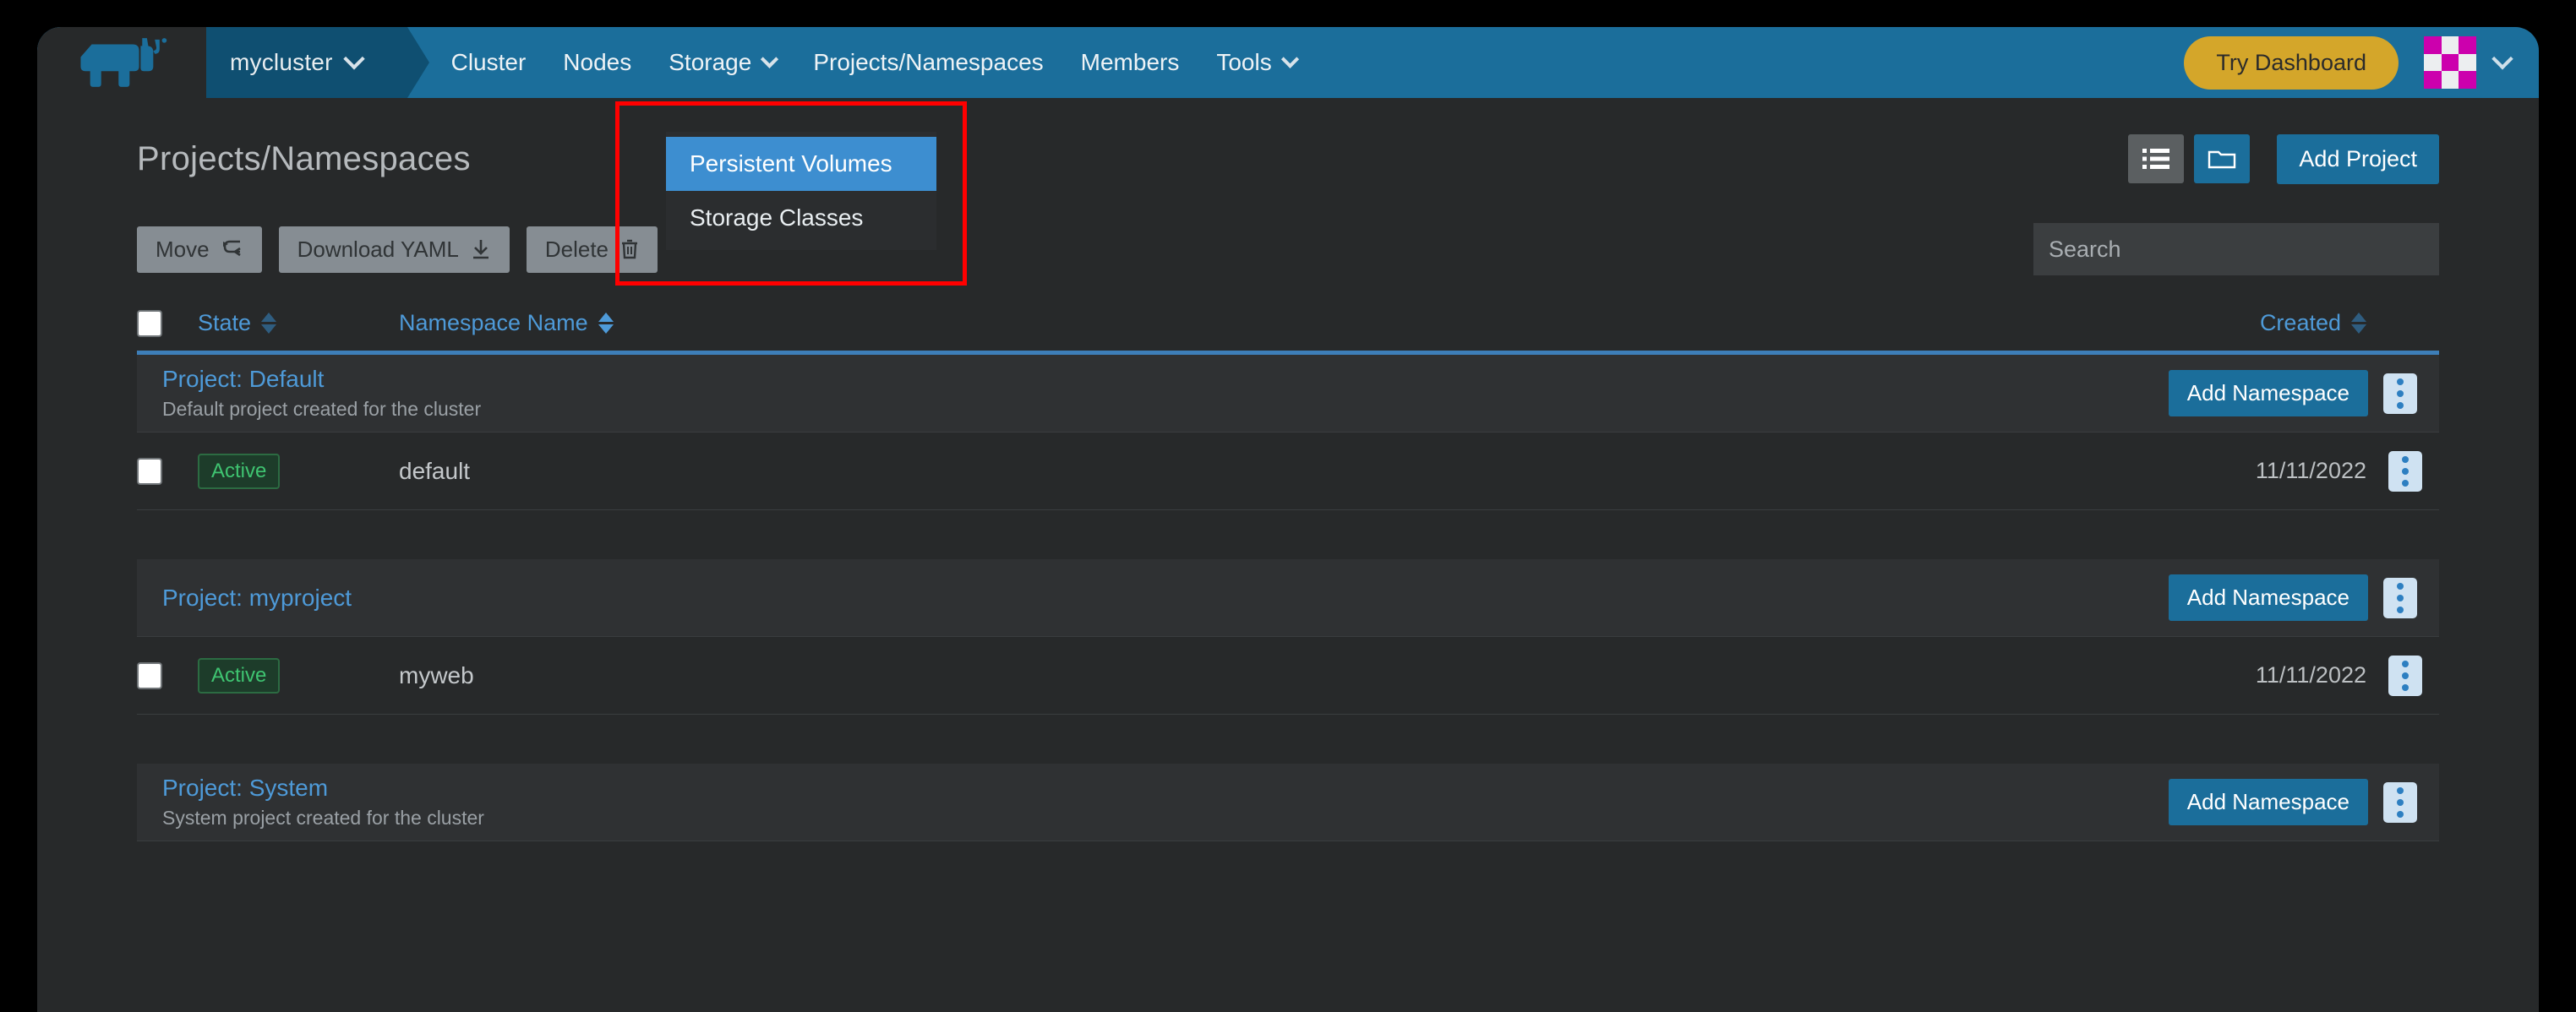 The width and height of the screenshot is (2576, 1012). Describe the element at coordinates (480, 249) in the screenshot. I see `download-icon` at that location.